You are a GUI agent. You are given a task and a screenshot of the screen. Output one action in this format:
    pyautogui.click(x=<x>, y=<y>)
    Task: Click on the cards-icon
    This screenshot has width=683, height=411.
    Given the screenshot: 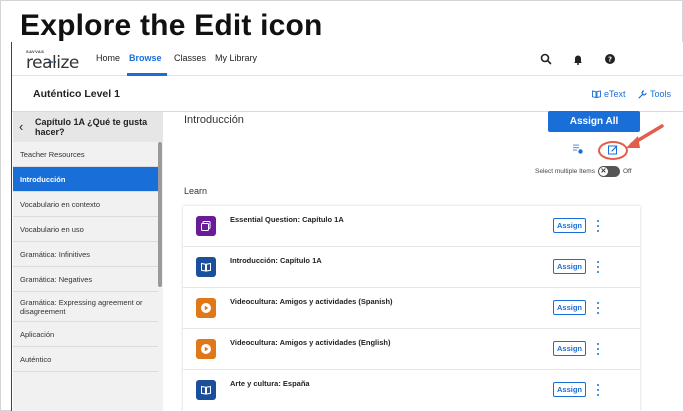 What is the action you would take?
    pyautogui.click(x=206, y=226)
    